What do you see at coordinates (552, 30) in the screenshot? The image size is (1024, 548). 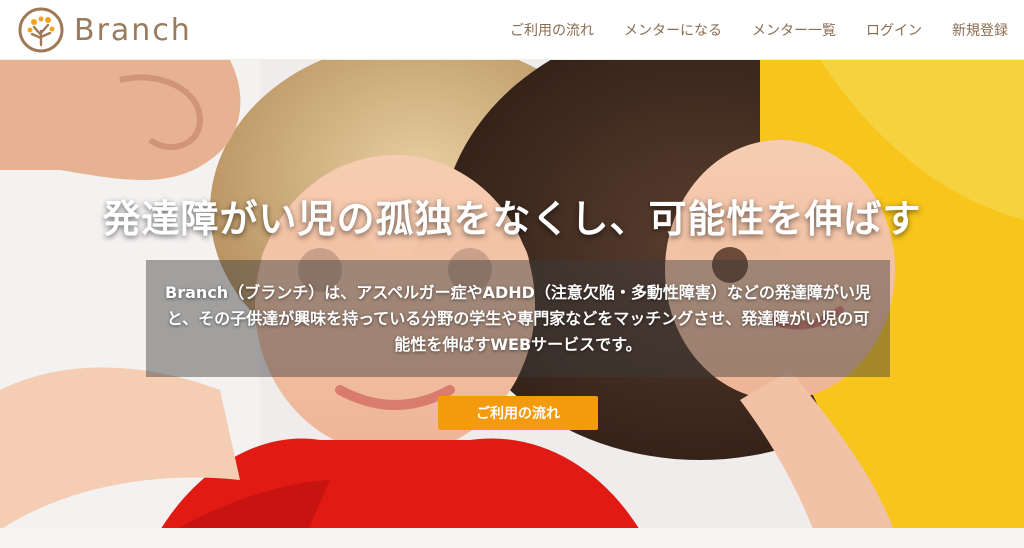 I see `nav-item-usage-flow: ご利用の流れ` at bounding box center [552, 30].